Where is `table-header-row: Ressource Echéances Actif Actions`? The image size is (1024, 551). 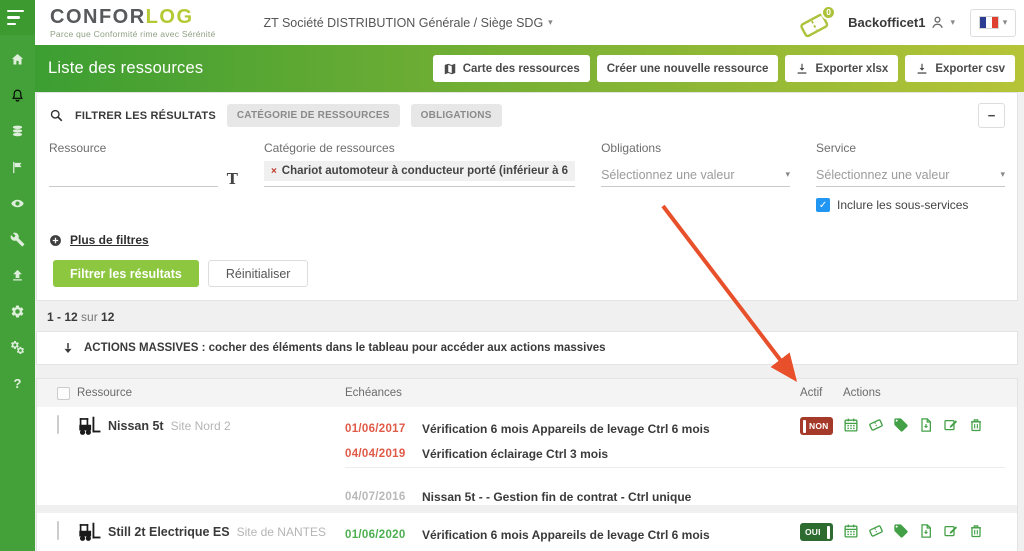
table-header-row: Ressource Echéances Actif Actions is located at coordinates (527, 393).